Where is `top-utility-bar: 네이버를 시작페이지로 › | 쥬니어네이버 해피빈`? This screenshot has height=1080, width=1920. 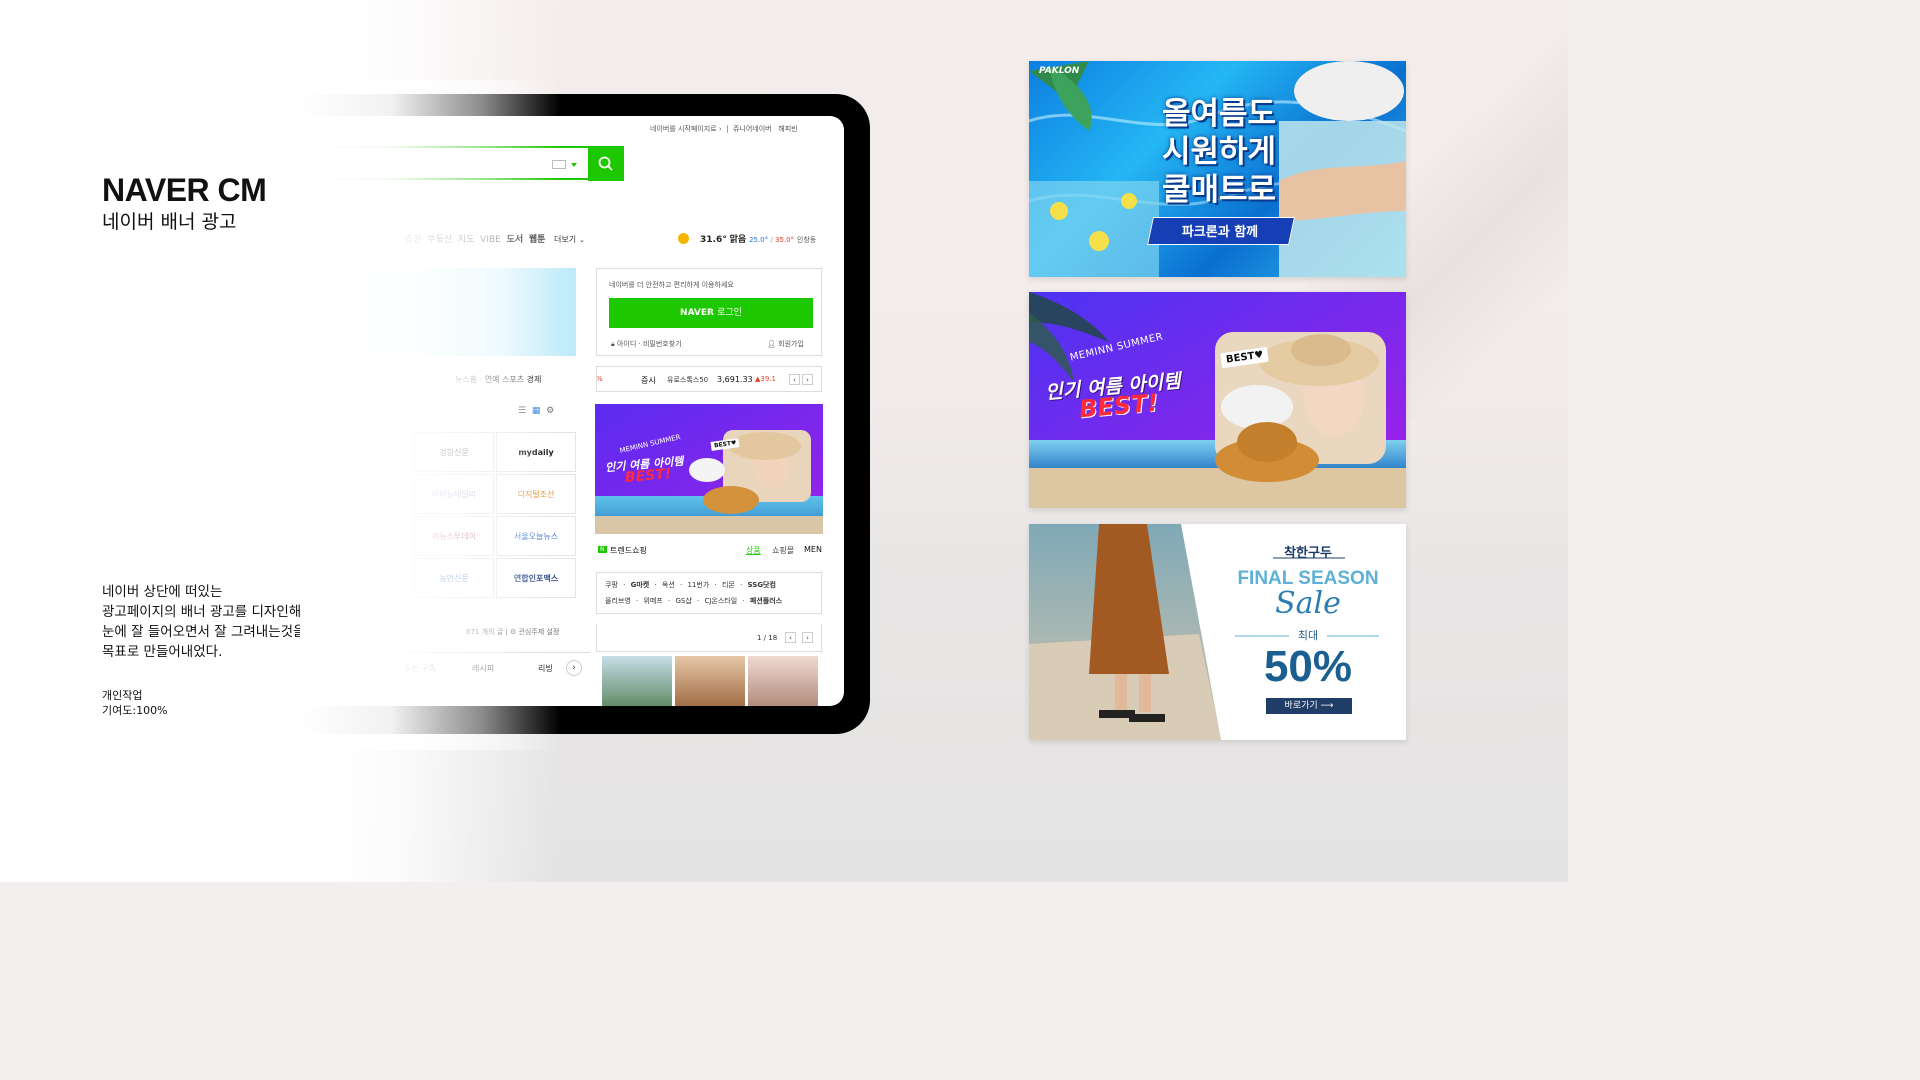
top-utility-bar: 네이버를 시작페이지로 › | 쥬니어네이버 해피빈 is located at coordinates (724, 129).